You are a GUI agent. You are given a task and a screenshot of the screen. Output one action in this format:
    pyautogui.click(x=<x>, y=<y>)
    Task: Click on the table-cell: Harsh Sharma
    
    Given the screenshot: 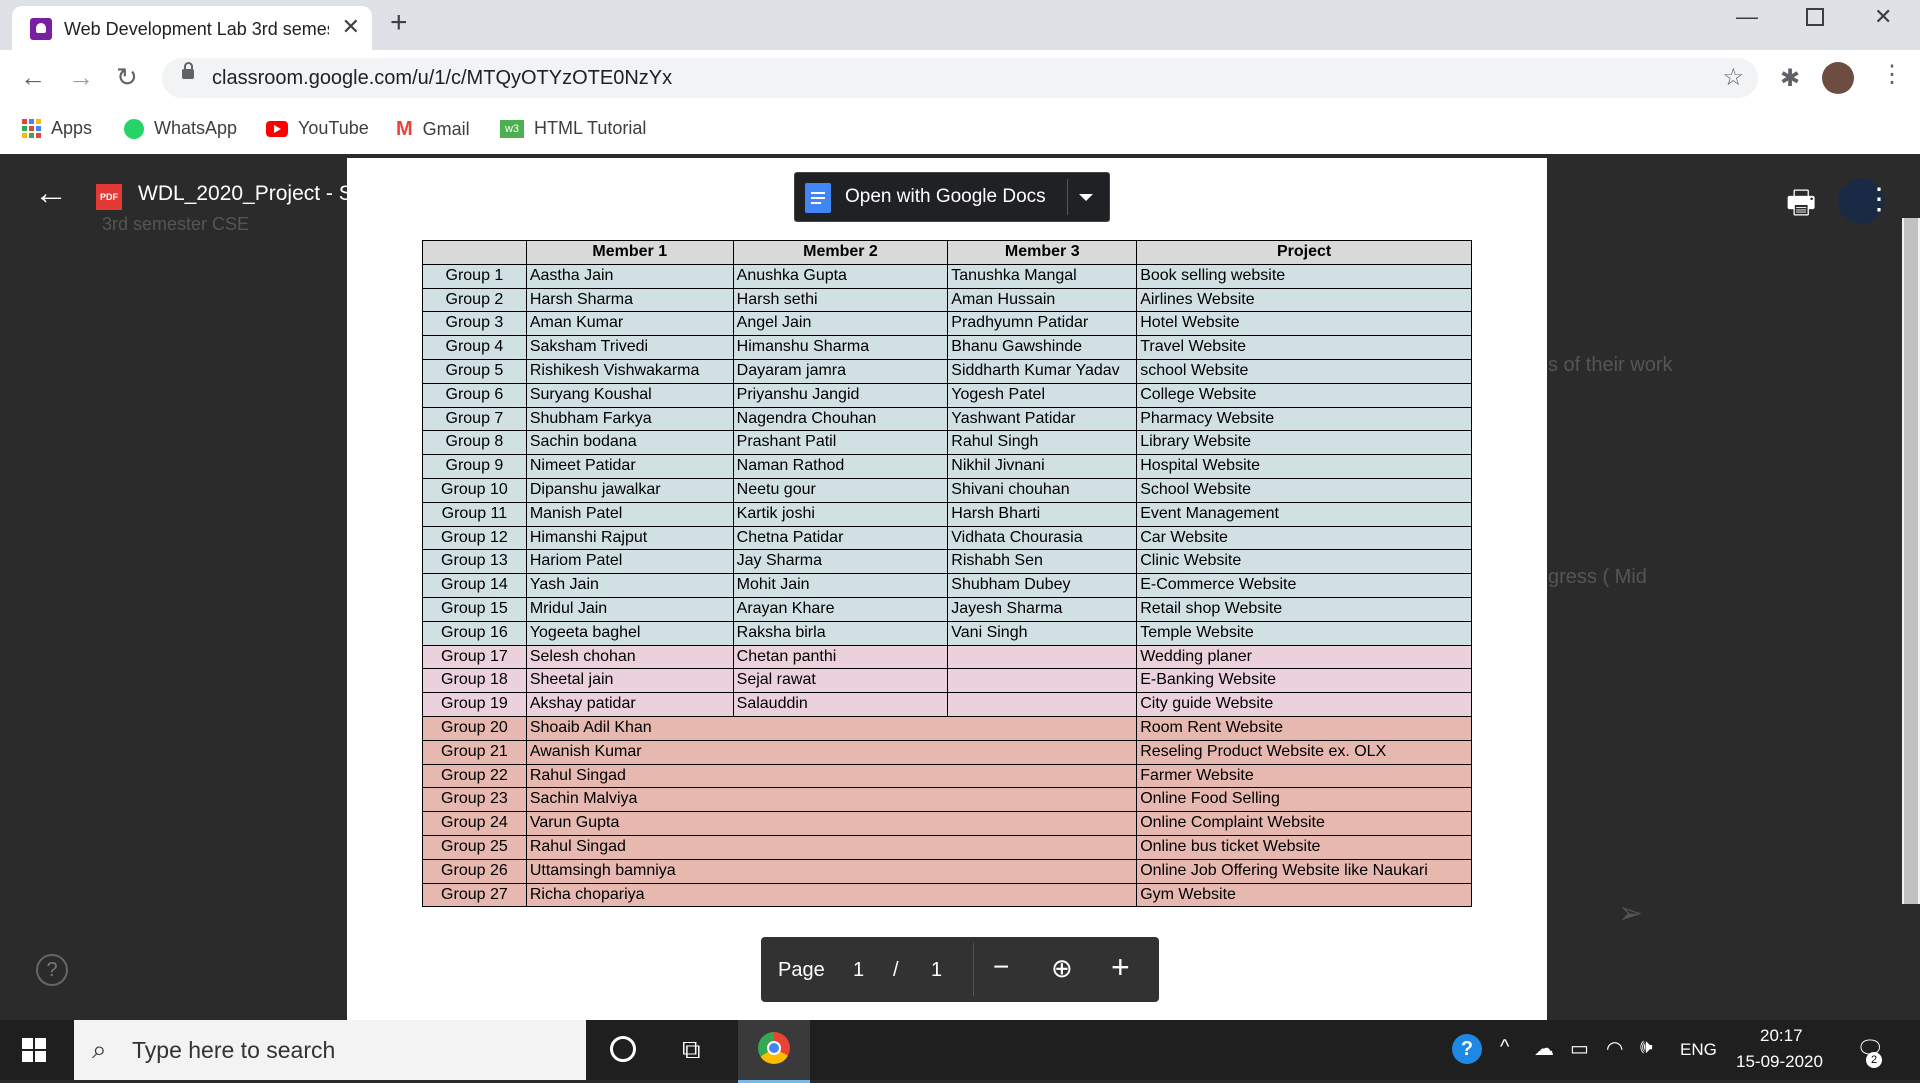 What is the action you would take?
    pyautogui.click(x=629, y=300)
    